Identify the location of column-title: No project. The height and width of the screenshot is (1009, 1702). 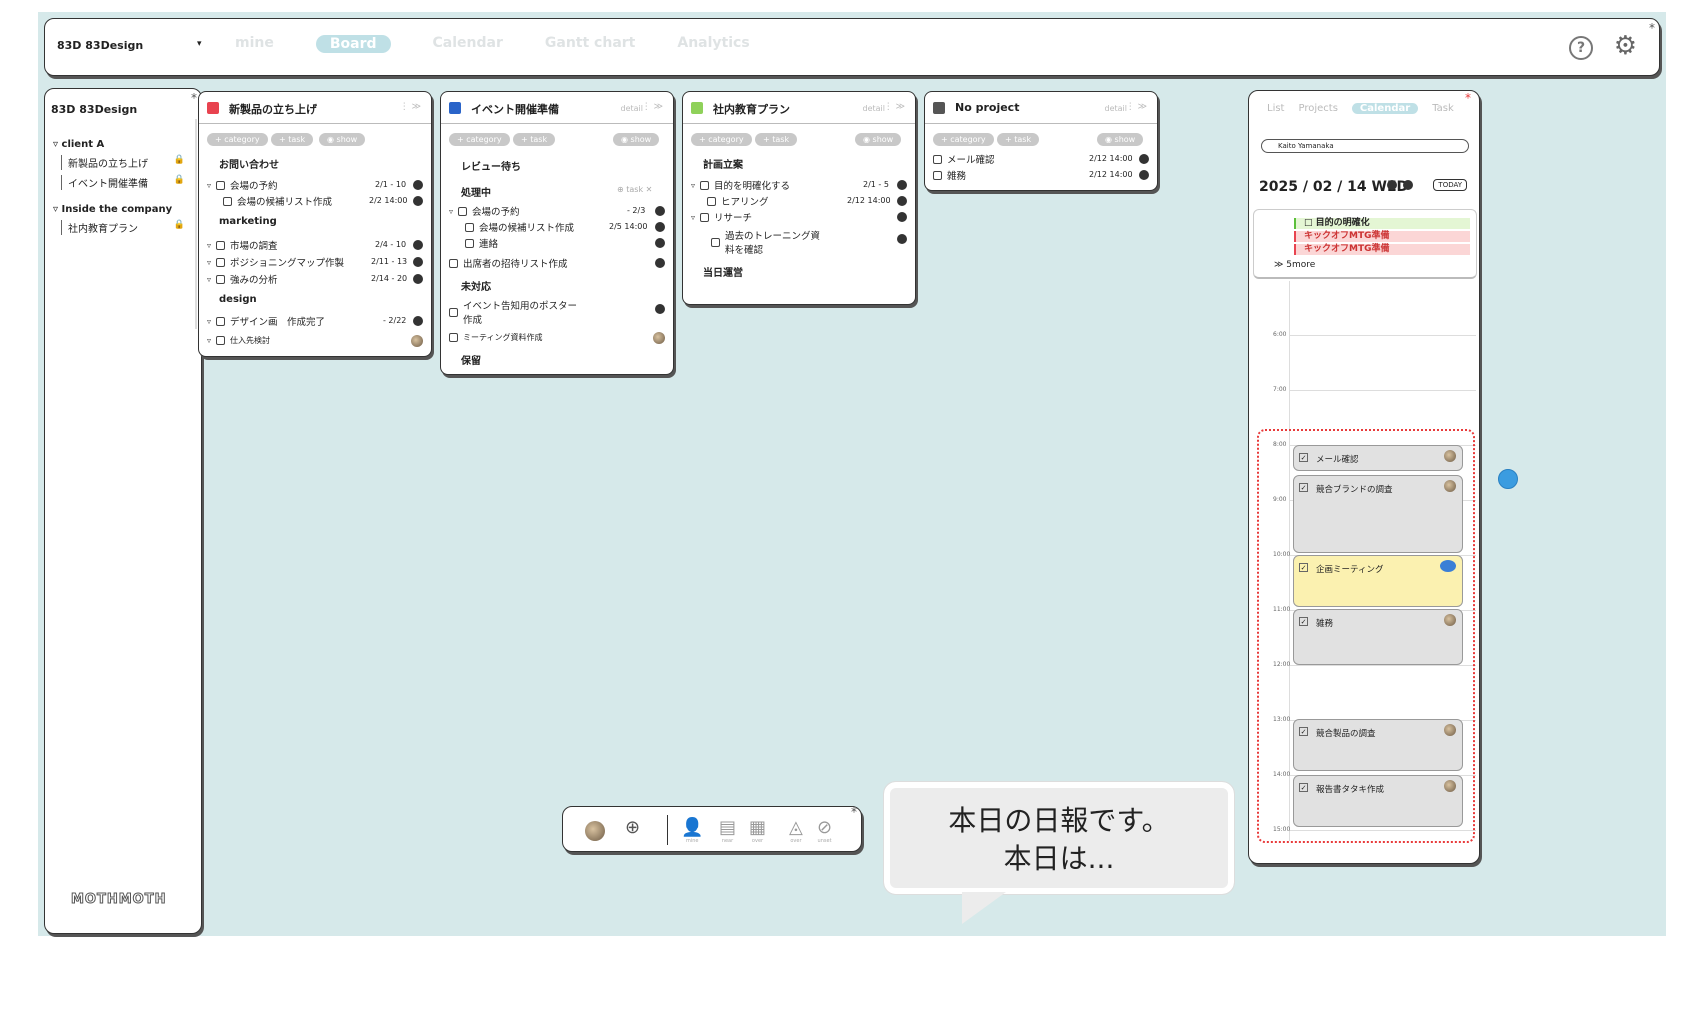
(987, 107).